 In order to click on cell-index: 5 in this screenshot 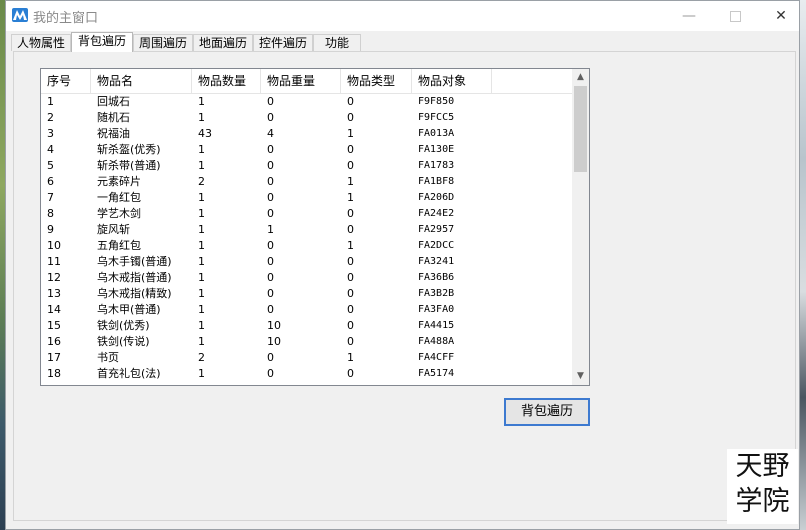, I will do `click(50, 165)`.